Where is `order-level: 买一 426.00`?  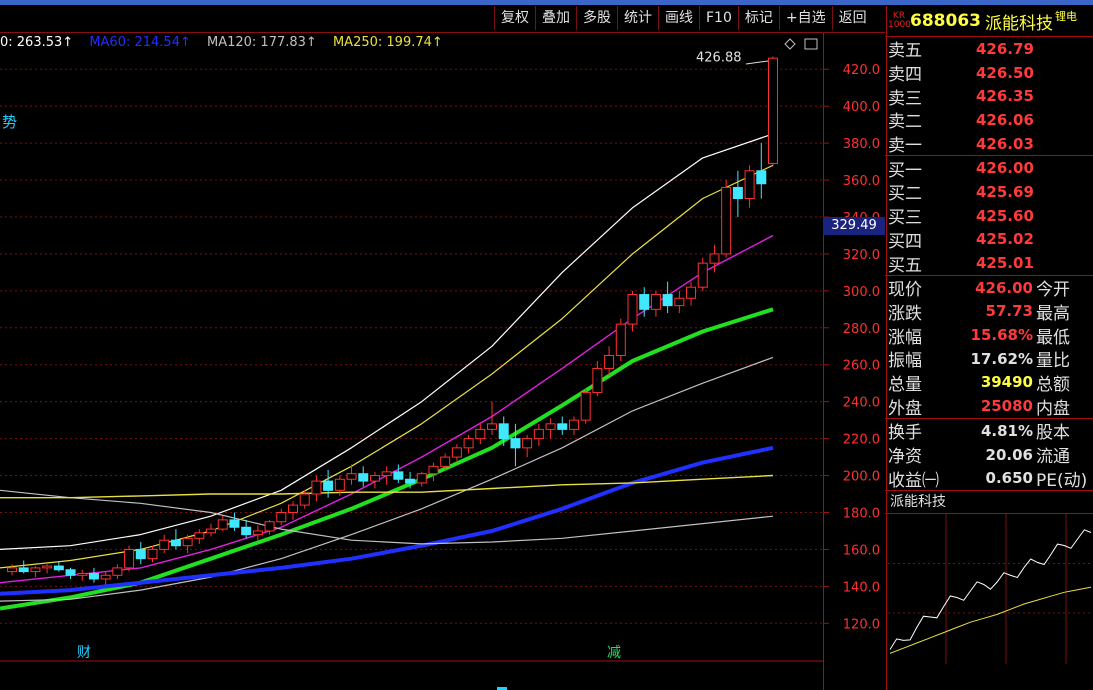 order-level: 买一 426.00 is located at coordinates (990, 168).